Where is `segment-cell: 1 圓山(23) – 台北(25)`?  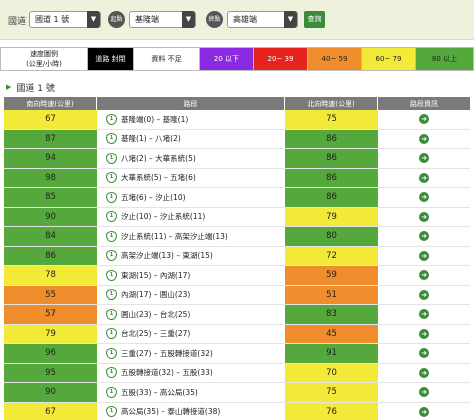 segment-cell: 1 圓山(23) – 台北(25) is located at coordinates (191, 314).